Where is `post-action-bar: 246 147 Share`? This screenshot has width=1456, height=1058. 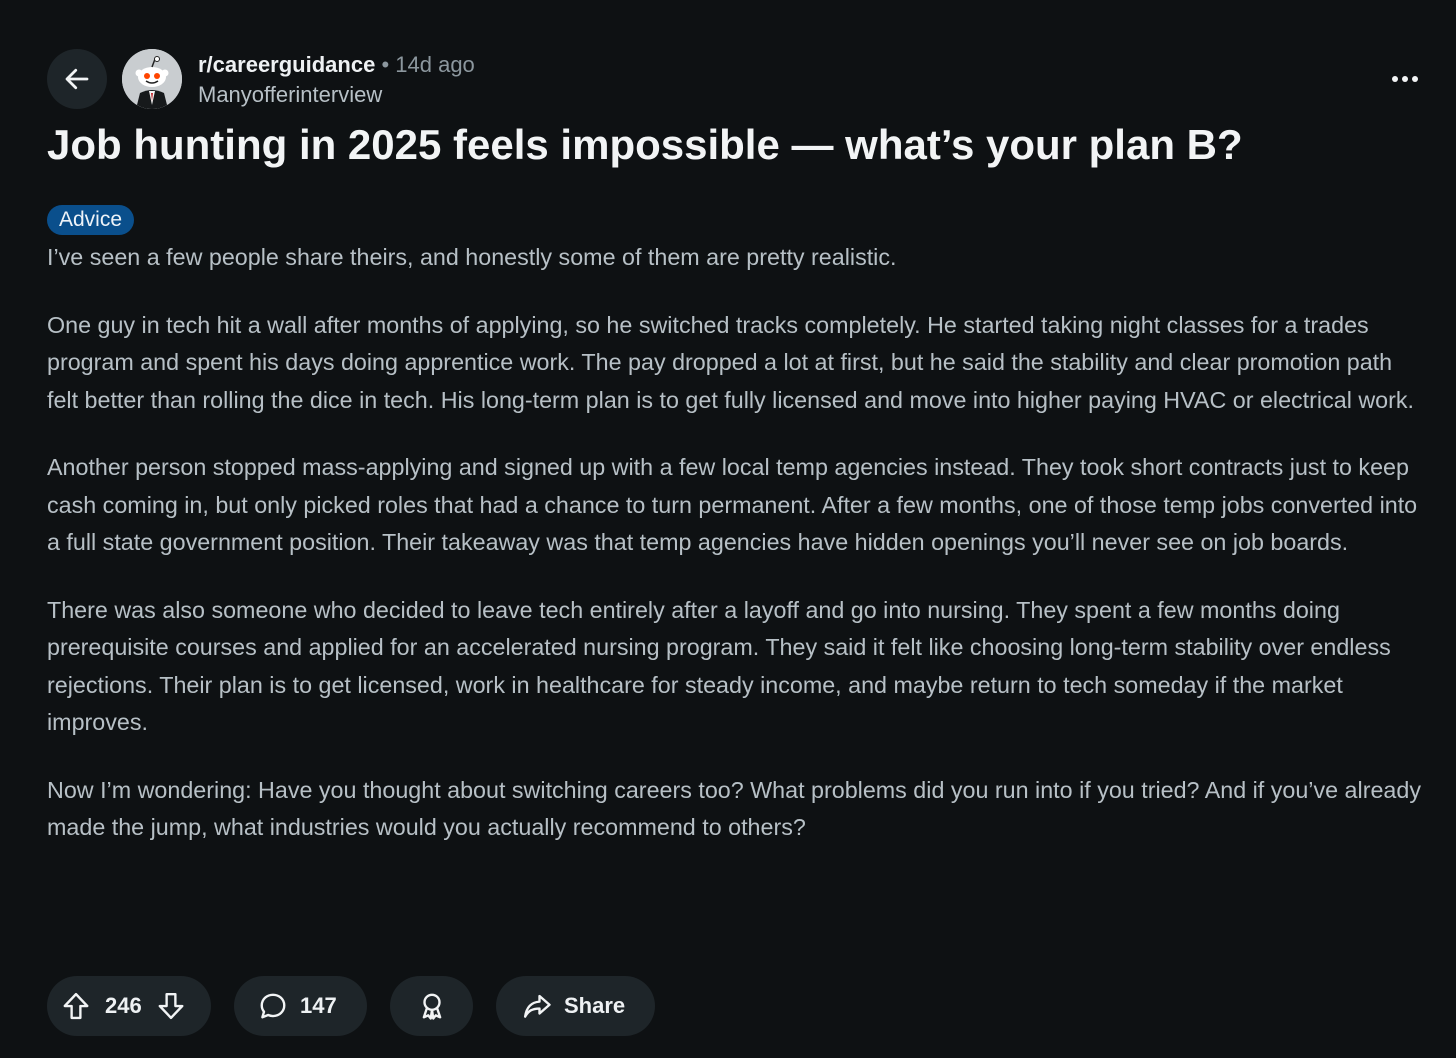 post-action-bar: 246 147 Share is located at coordinates (351, 1006).